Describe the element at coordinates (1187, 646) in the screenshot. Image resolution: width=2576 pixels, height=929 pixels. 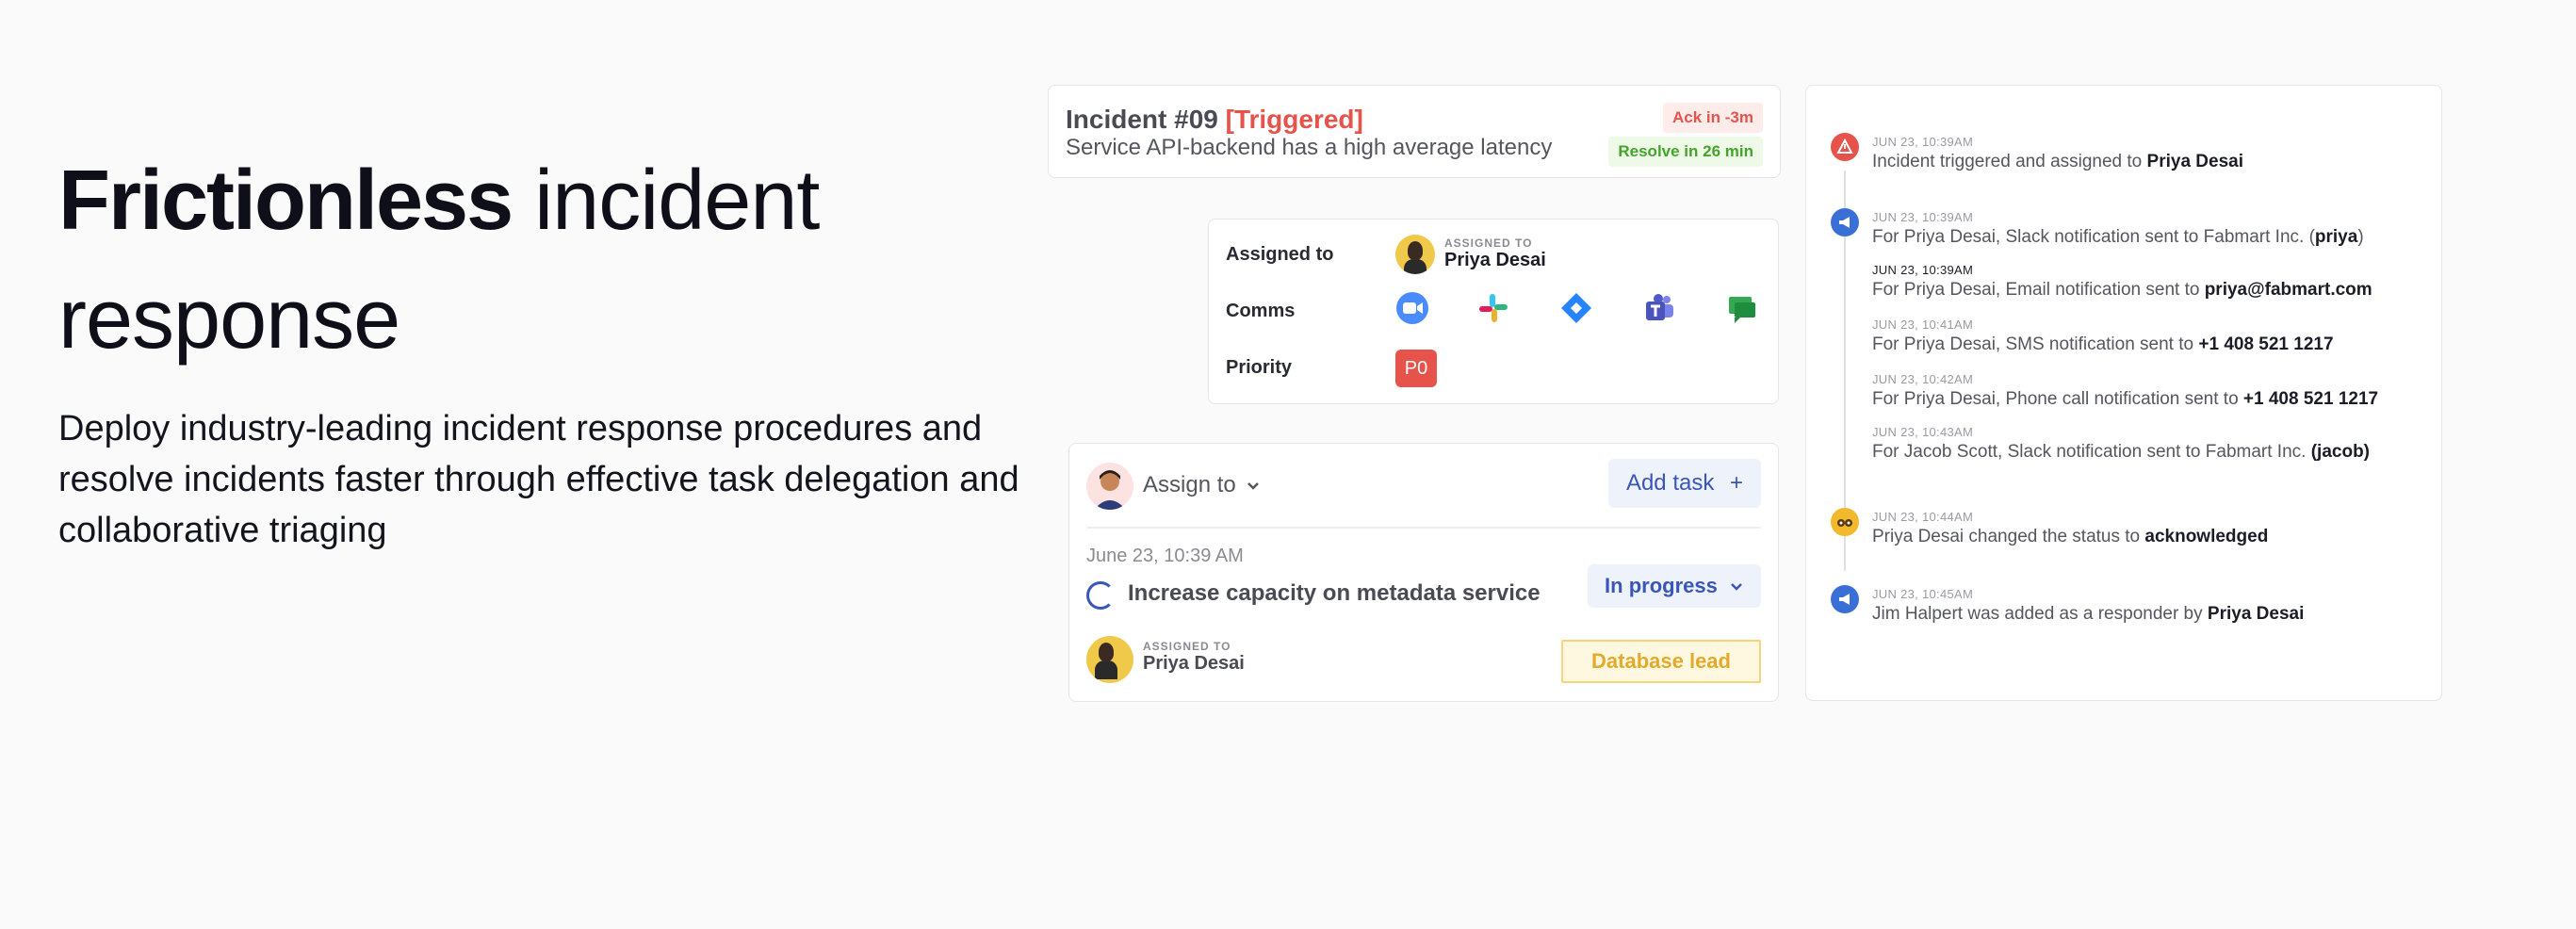
I see `task-assigned-caption: ASSIGNED TO` at that location.